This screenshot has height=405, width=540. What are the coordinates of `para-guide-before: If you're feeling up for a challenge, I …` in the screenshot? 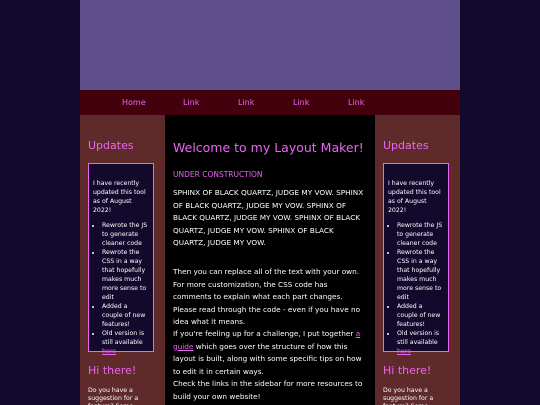 It's located at (263, 333).